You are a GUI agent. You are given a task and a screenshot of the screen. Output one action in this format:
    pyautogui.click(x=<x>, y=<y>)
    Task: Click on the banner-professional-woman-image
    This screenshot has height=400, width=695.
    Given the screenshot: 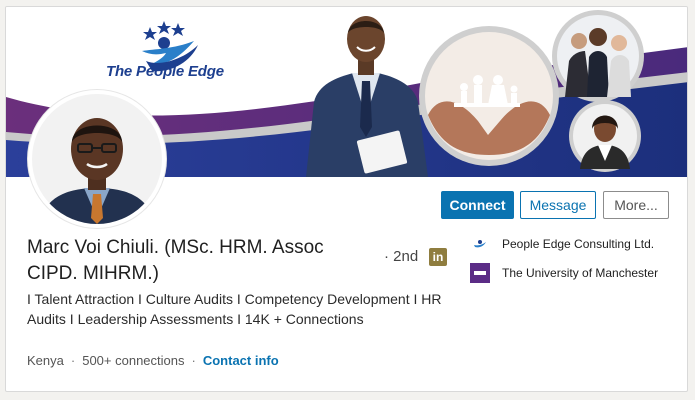 What is the action you would take?
    pyautogui.click(x=605, y=136)
    